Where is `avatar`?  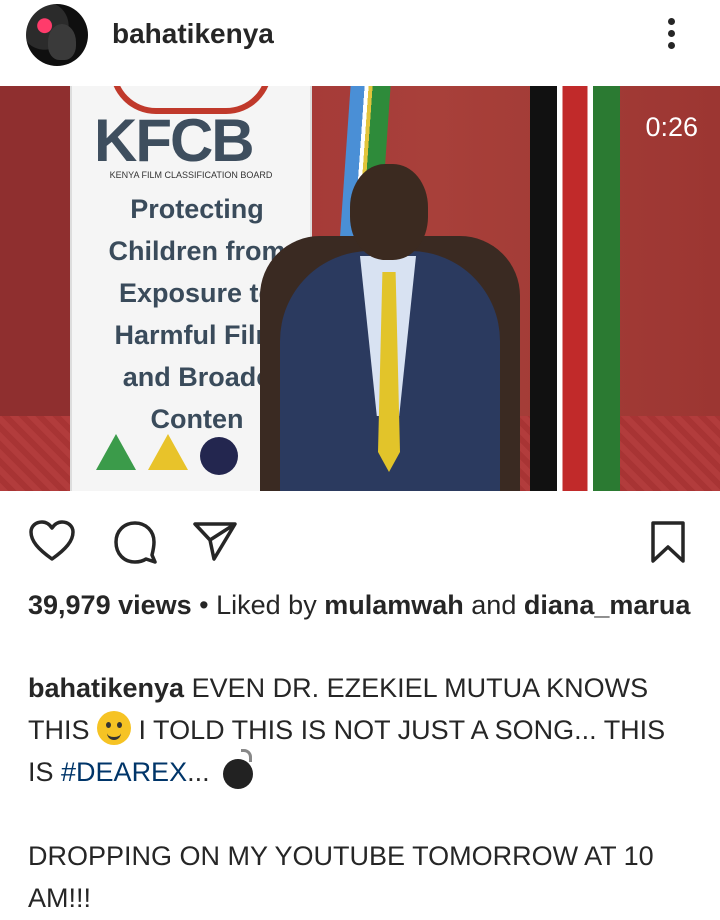 avatar is located at coordinates (57, 35).